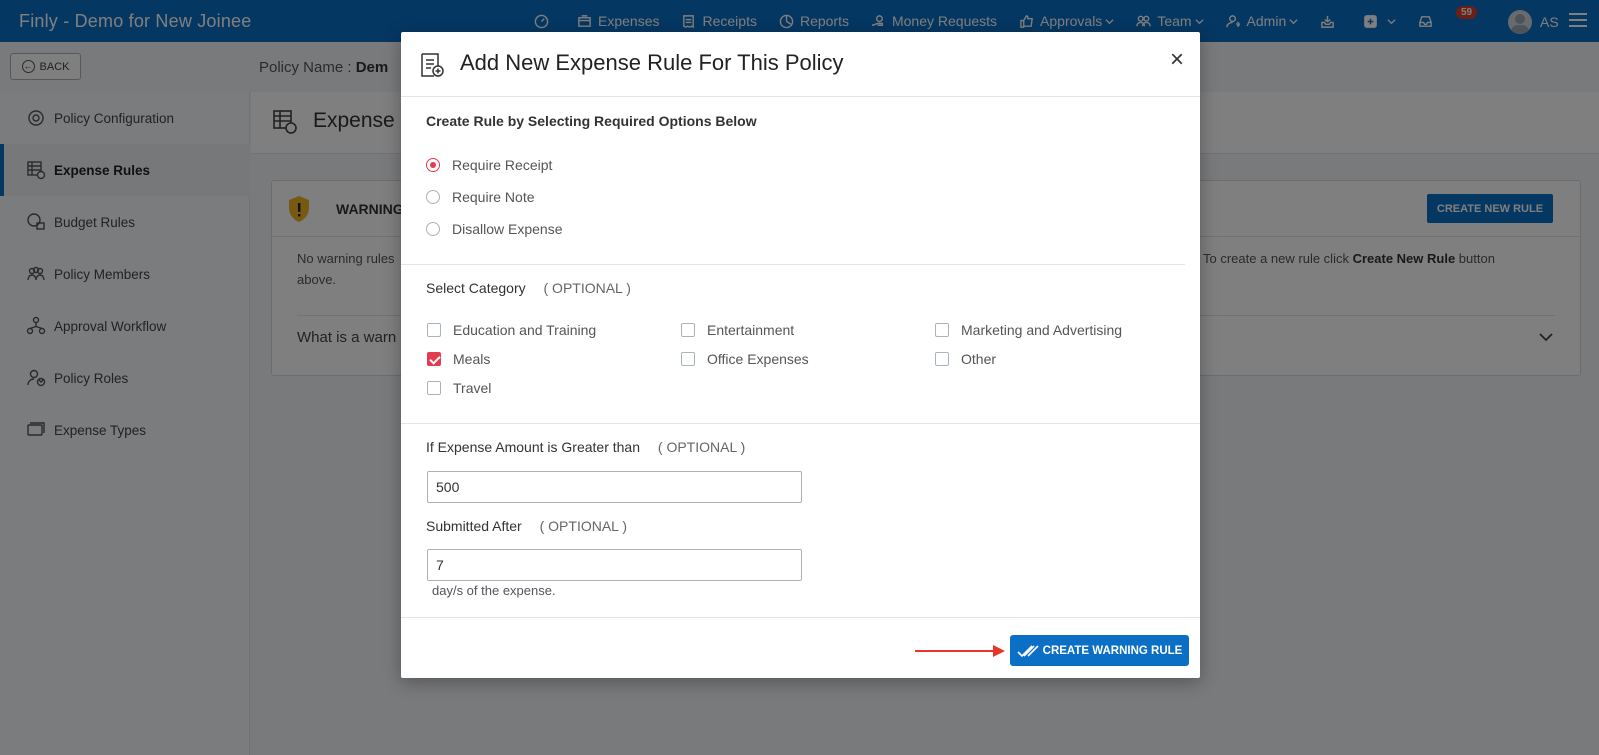  Describe the element at coordinates (494, 590) in the screenshot. I see `days-note: day/s of the expense.` at that location.